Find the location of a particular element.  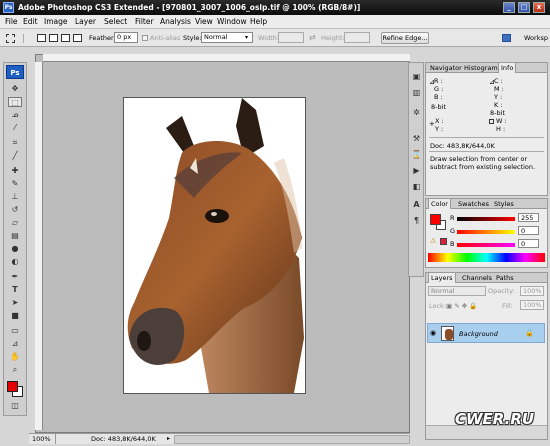

warning-icon: ⚠ is located at coordinates (433, 241).